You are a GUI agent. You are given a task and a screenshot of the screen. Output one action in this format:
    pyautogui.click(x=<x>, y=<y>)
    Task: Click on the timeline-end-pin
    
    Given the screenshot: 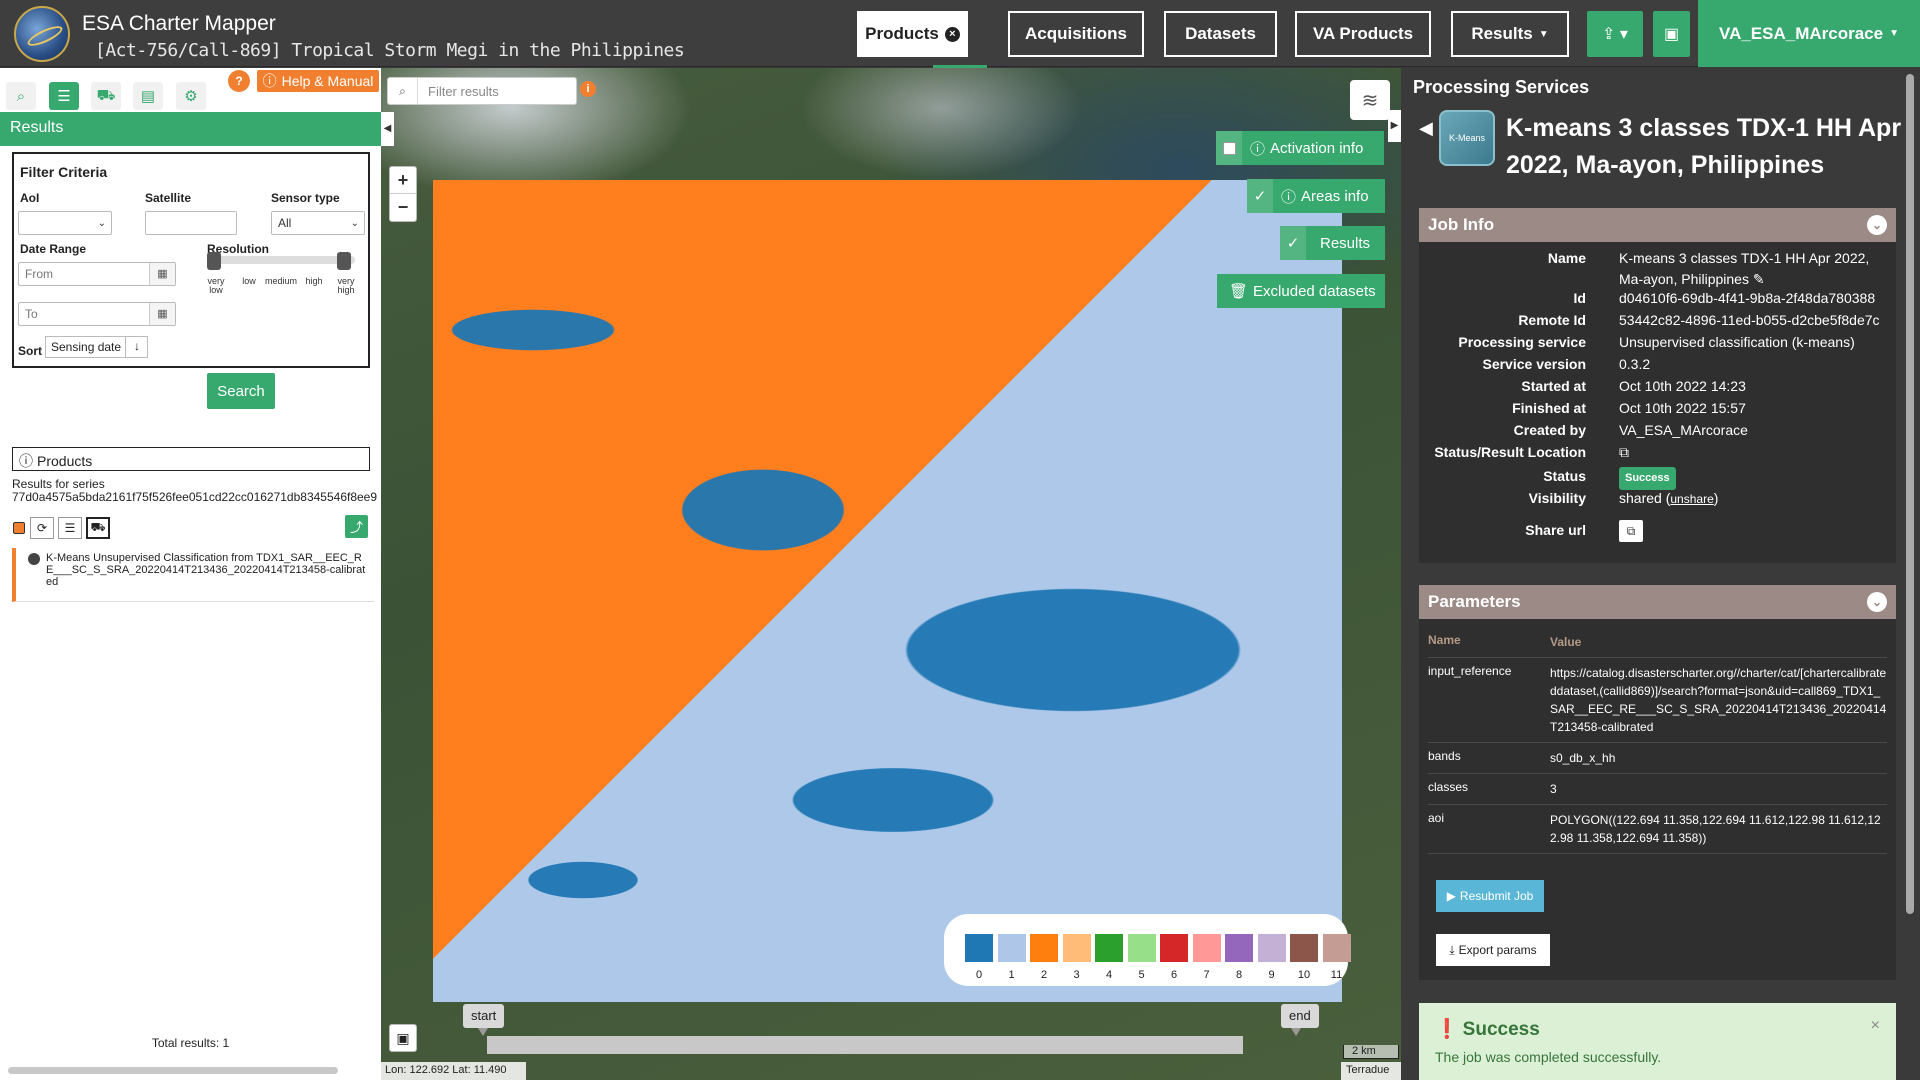 What is the action you would take?
    pyautogui.click(x=1296, y=1032)
    